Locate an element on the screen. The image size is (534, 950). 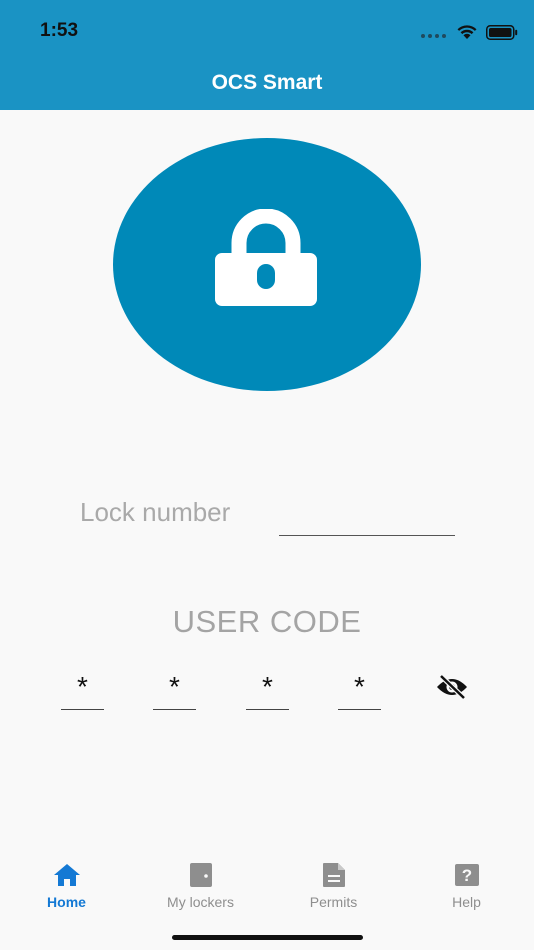
cellular-signal-icon is located at coordinates (433, 32).